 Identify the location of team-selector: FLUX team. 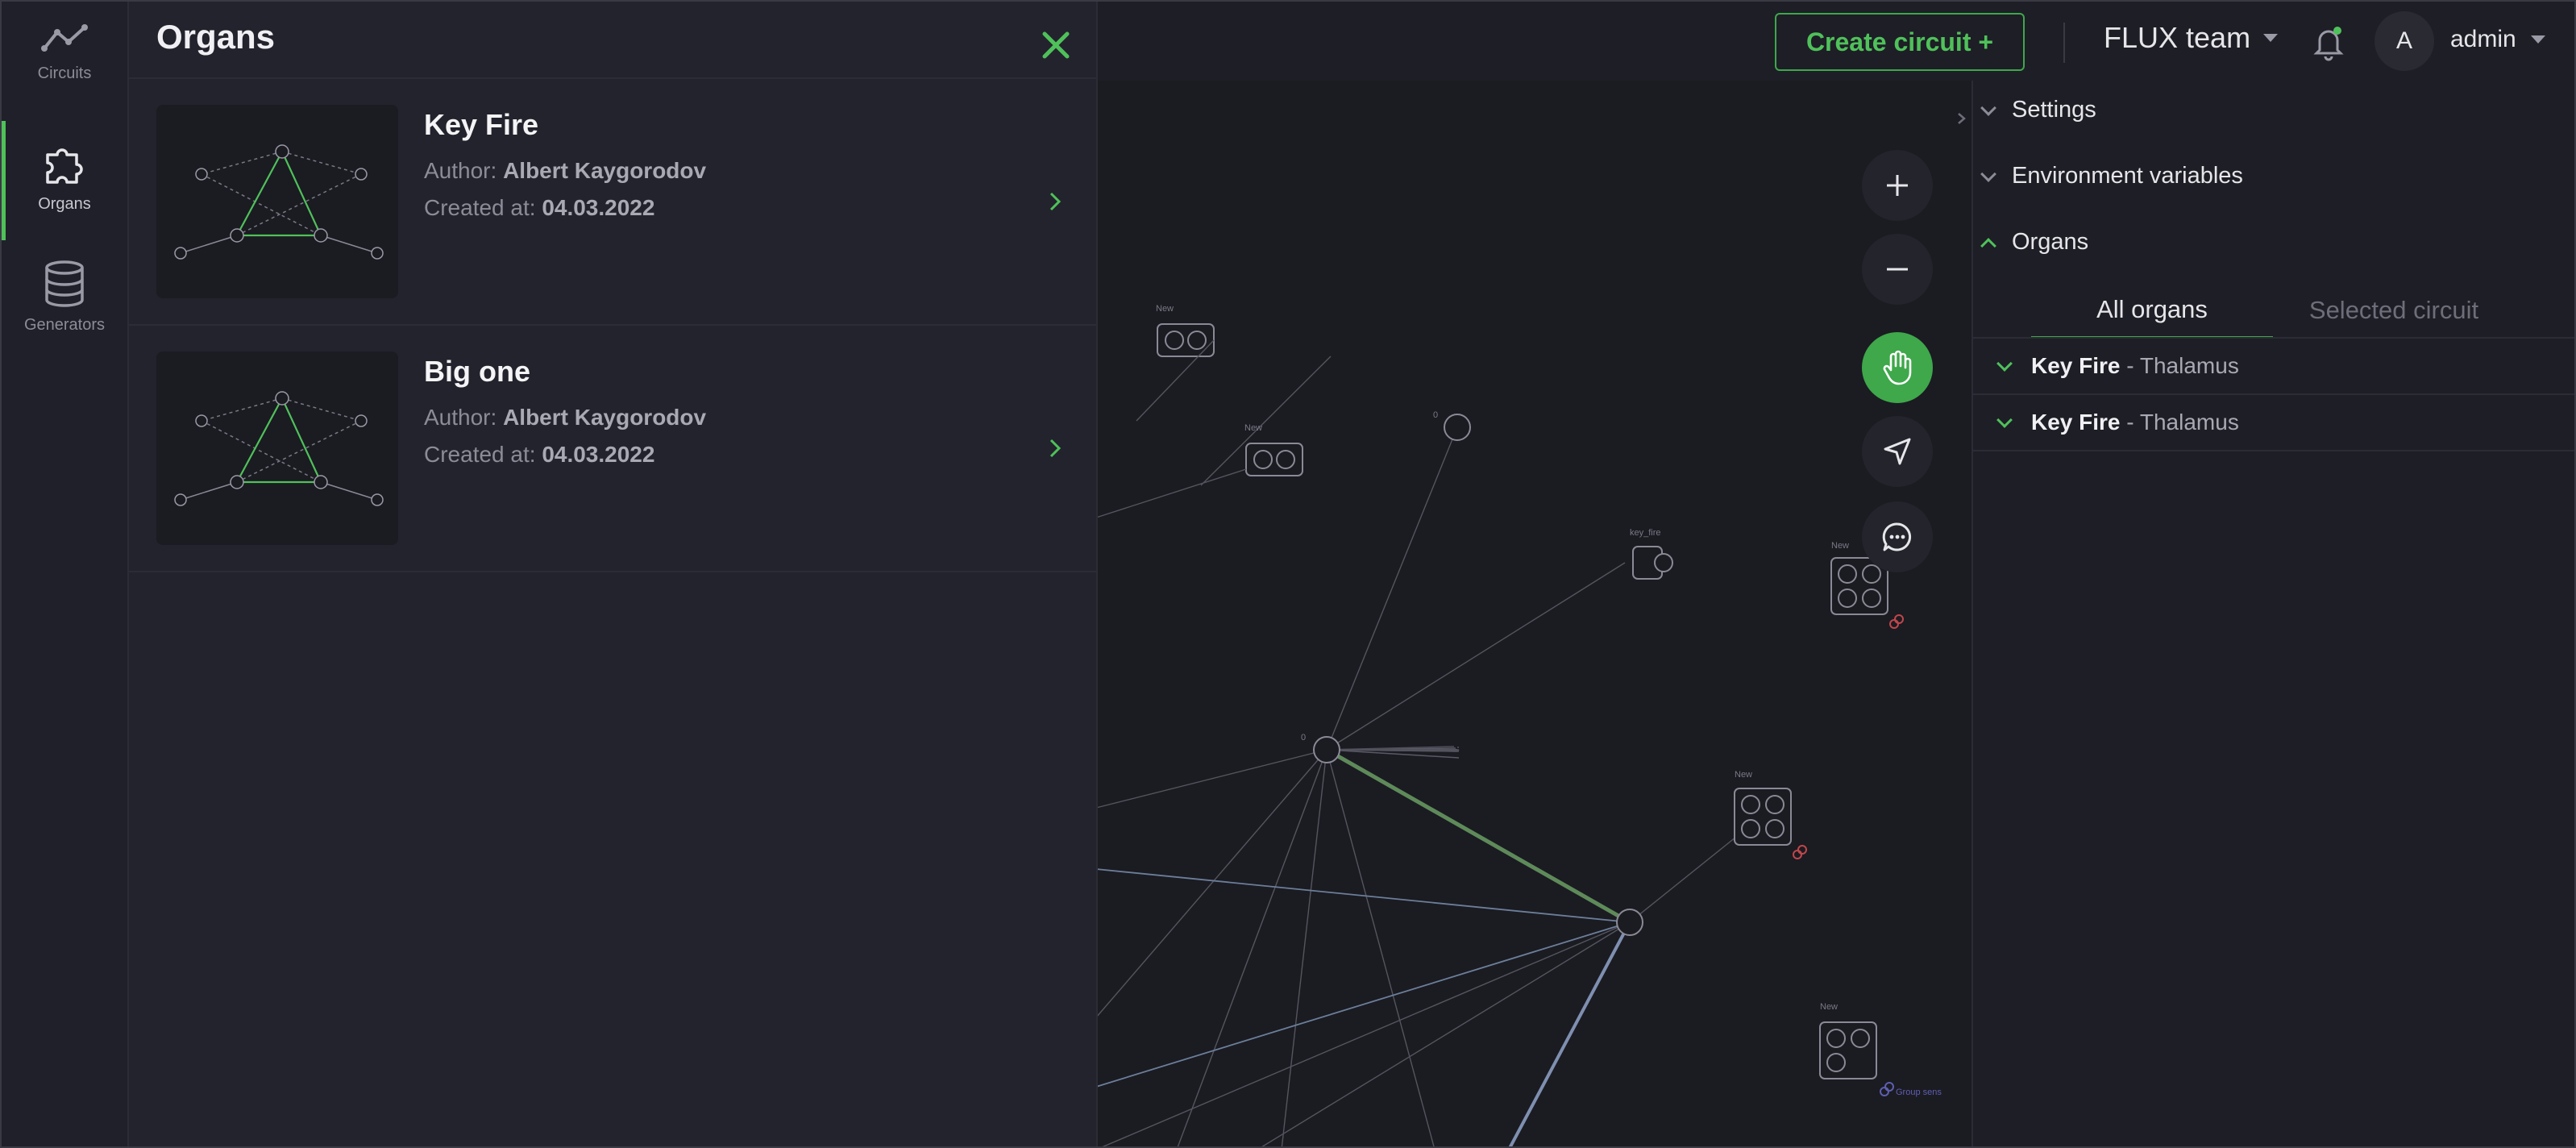
(2191, 38).